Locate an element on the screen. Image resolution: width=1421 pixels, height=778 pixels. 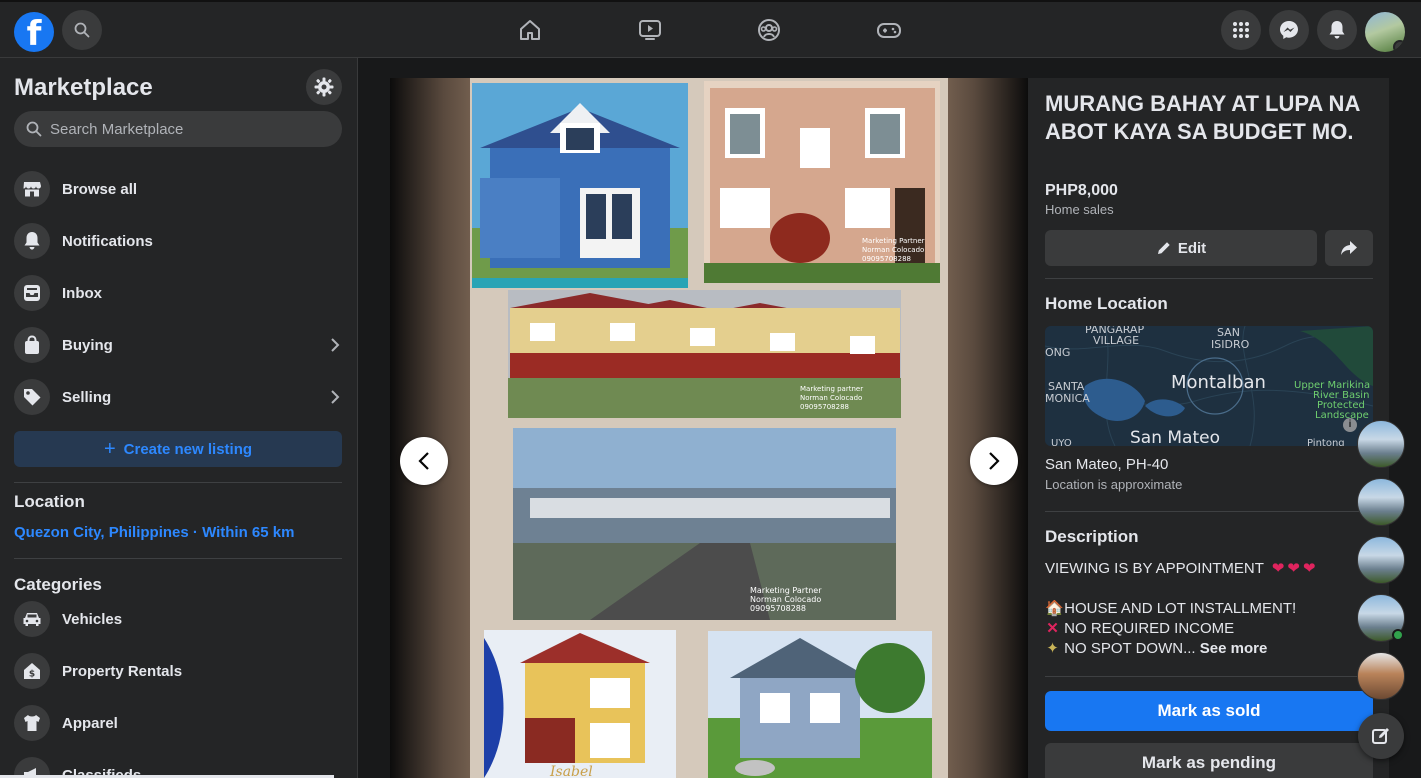
facebook-logo: f is located at coordinates (34, 33).